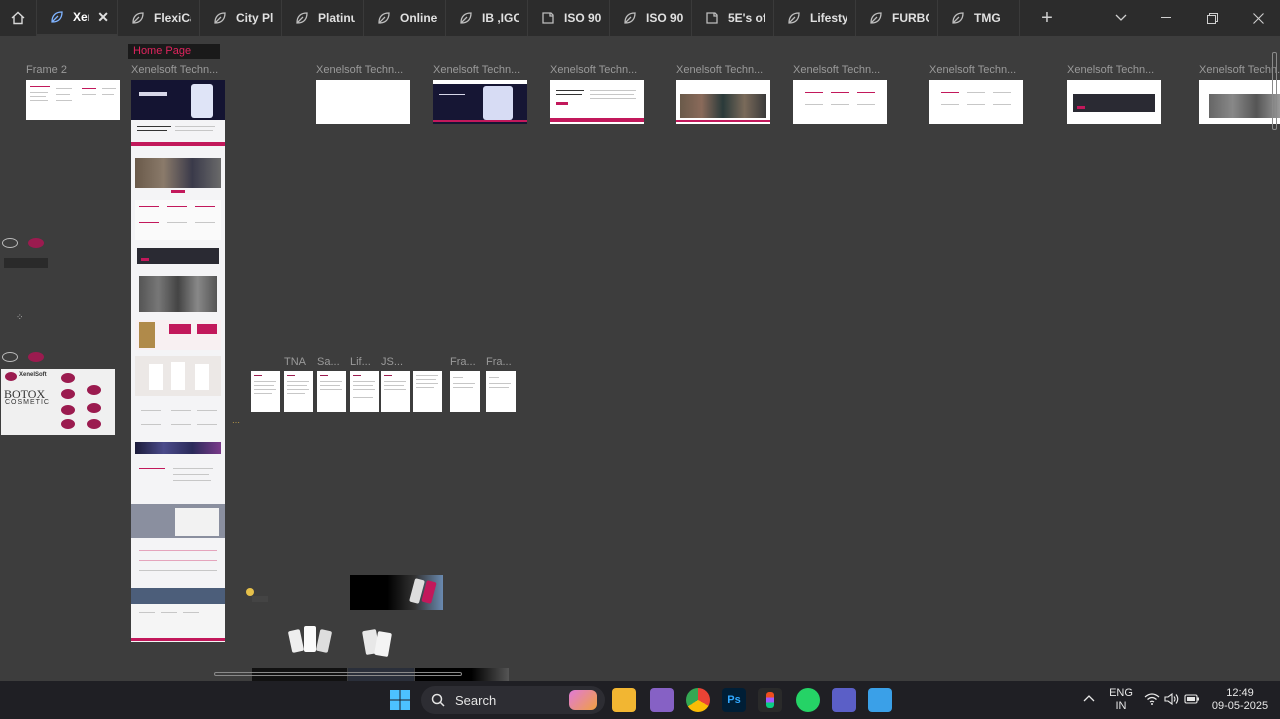  Describe the element at coordinates (236, 422) in the screenshot. I see `ellipsis-icon: ⋯` at that location.